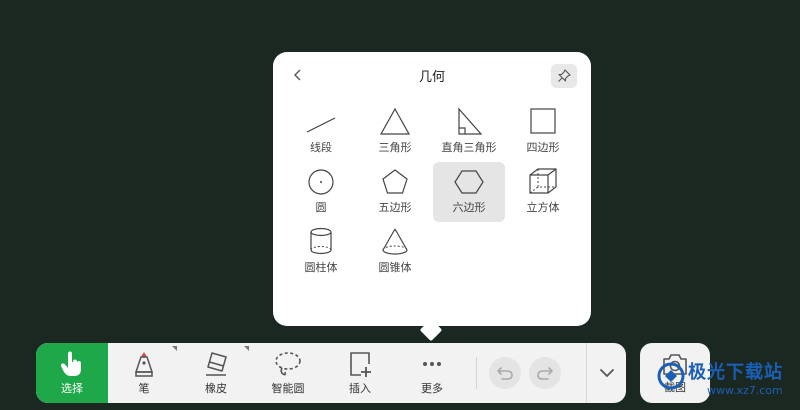 The image size is (800, 410). What do you see at coordinates (395, 267) in the screenshot?
I see `shape-label: 圆锥体` at bounding box center [395, 267].